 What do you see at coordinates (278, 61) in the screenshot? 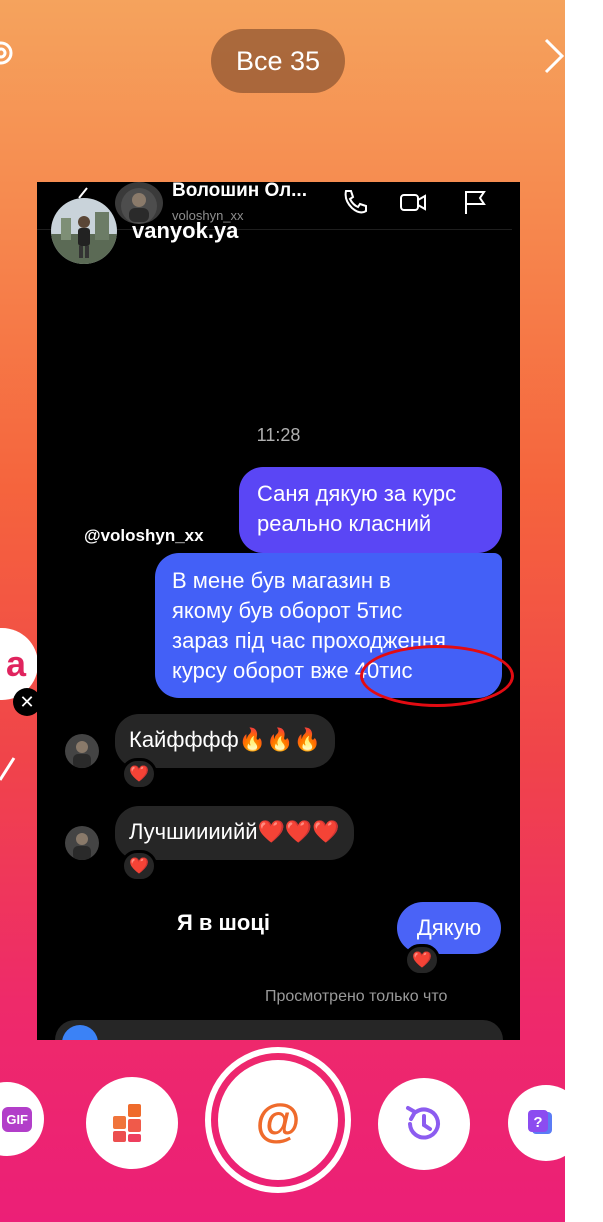
I see `all-filter-button: Все 35` at bounding box center [278, 61].